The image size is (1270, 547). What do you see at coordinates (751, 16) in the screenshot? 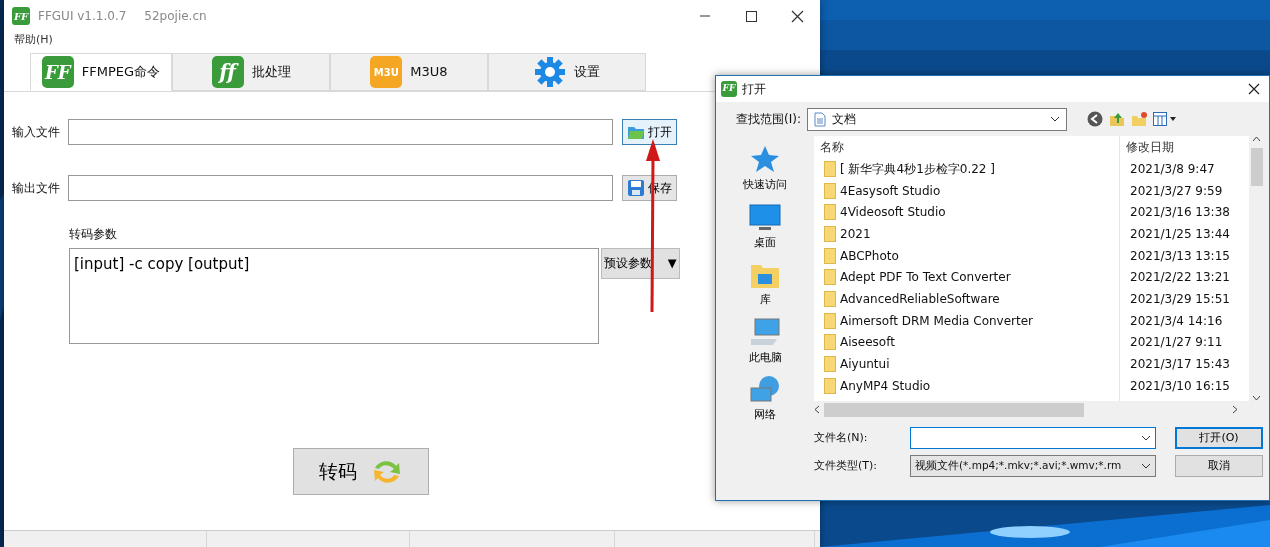
I see `maximize-button` at bounding box center [751, 16].